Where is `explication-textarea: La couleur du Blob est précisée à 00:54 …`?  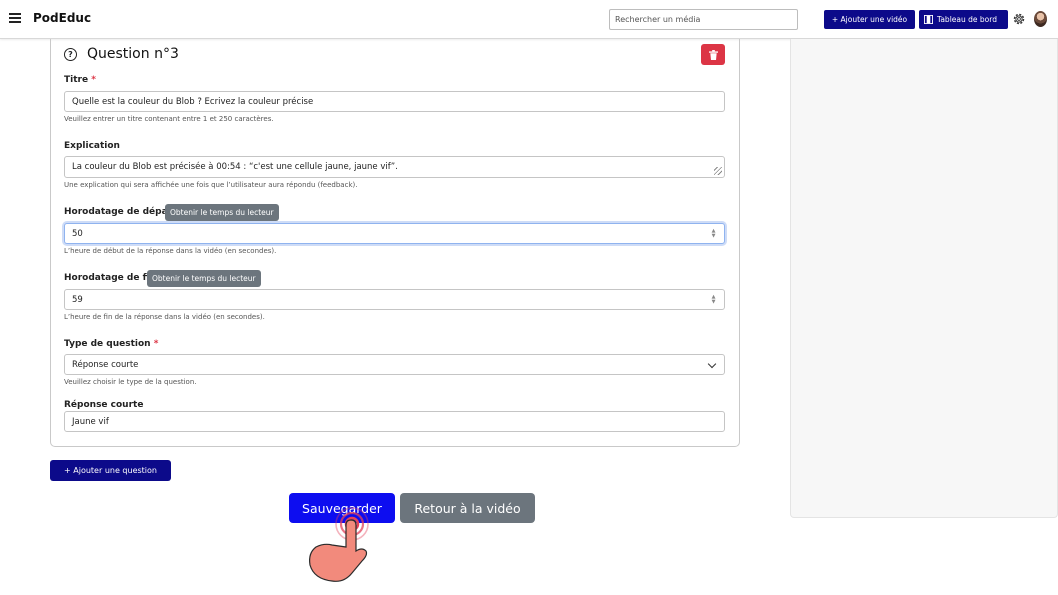 explication-textarea: La couleur du Blob est précisée à 00:54 … is located at coordinates (394, 167).